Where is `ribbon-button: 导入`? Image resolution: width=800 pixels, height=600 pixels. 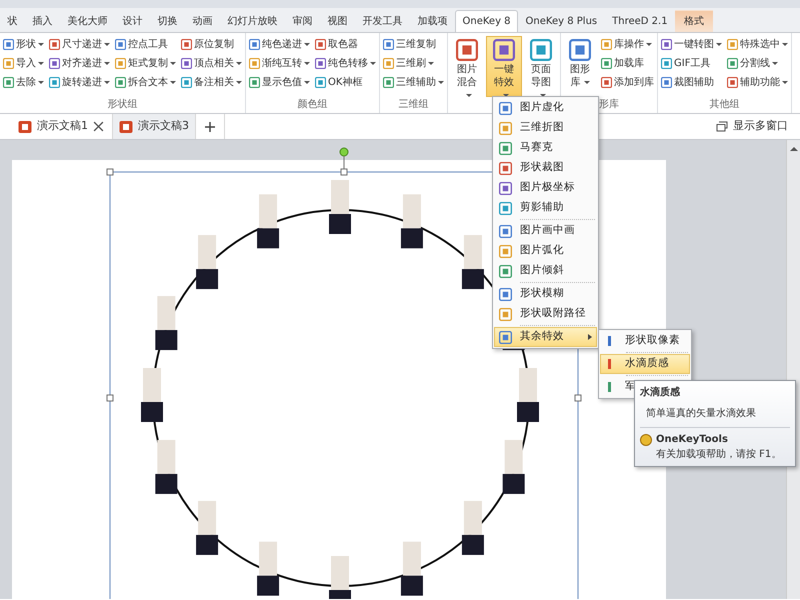
ribbon-button: 导入 is located at coordinates (23, 63).